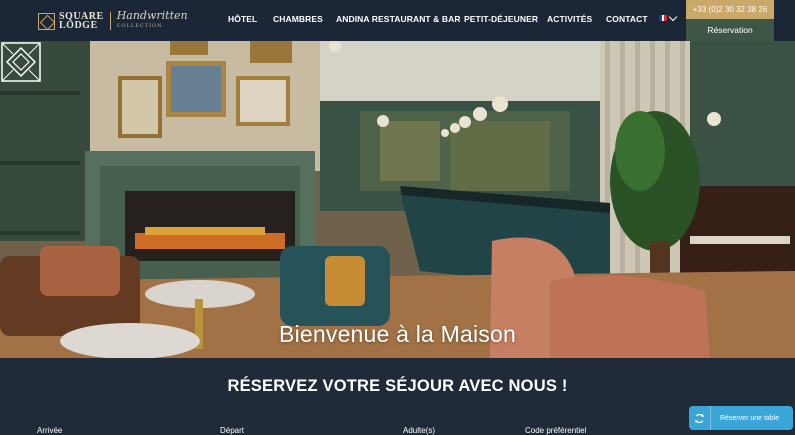 Image resolution: width=795 pixels, height=435 pixels. I want to click on hero-title: Bienvenue à la Maison, so click(397, 334).